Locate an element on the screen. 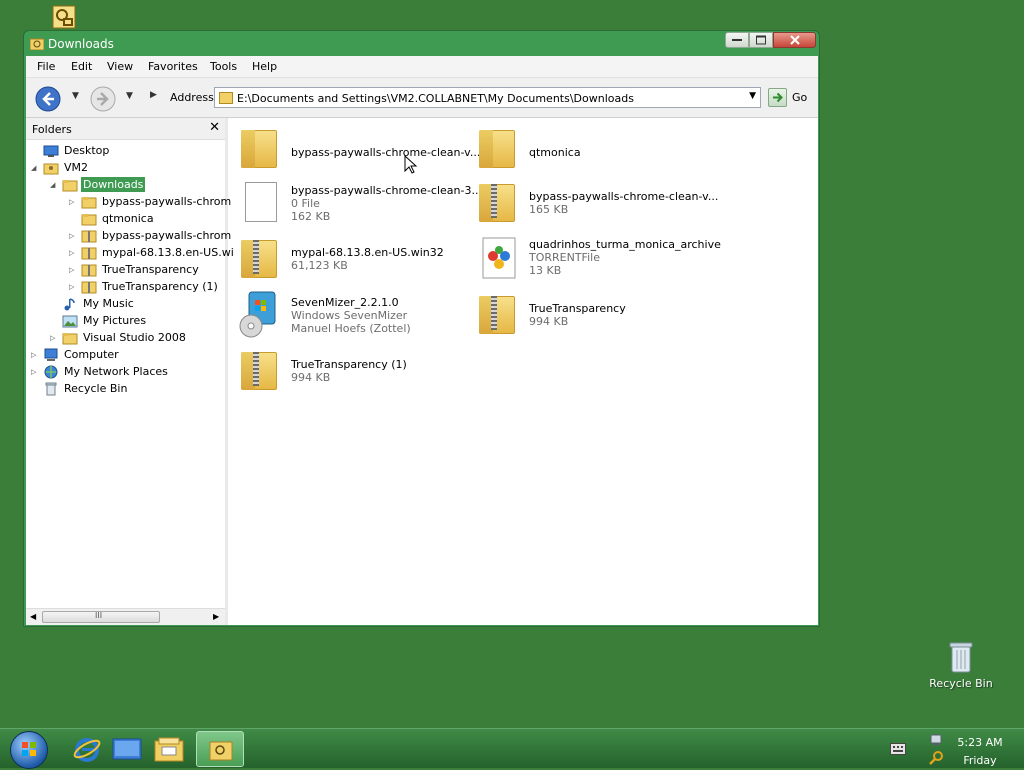 The height and width of the screenshot is (770, 1024). forward-history-dropdown: ▼ is located at coordinates (129, 96).